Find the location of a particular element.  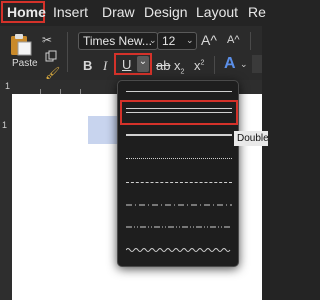

underline-dot-dash-option is located at coordinates (179, 205).